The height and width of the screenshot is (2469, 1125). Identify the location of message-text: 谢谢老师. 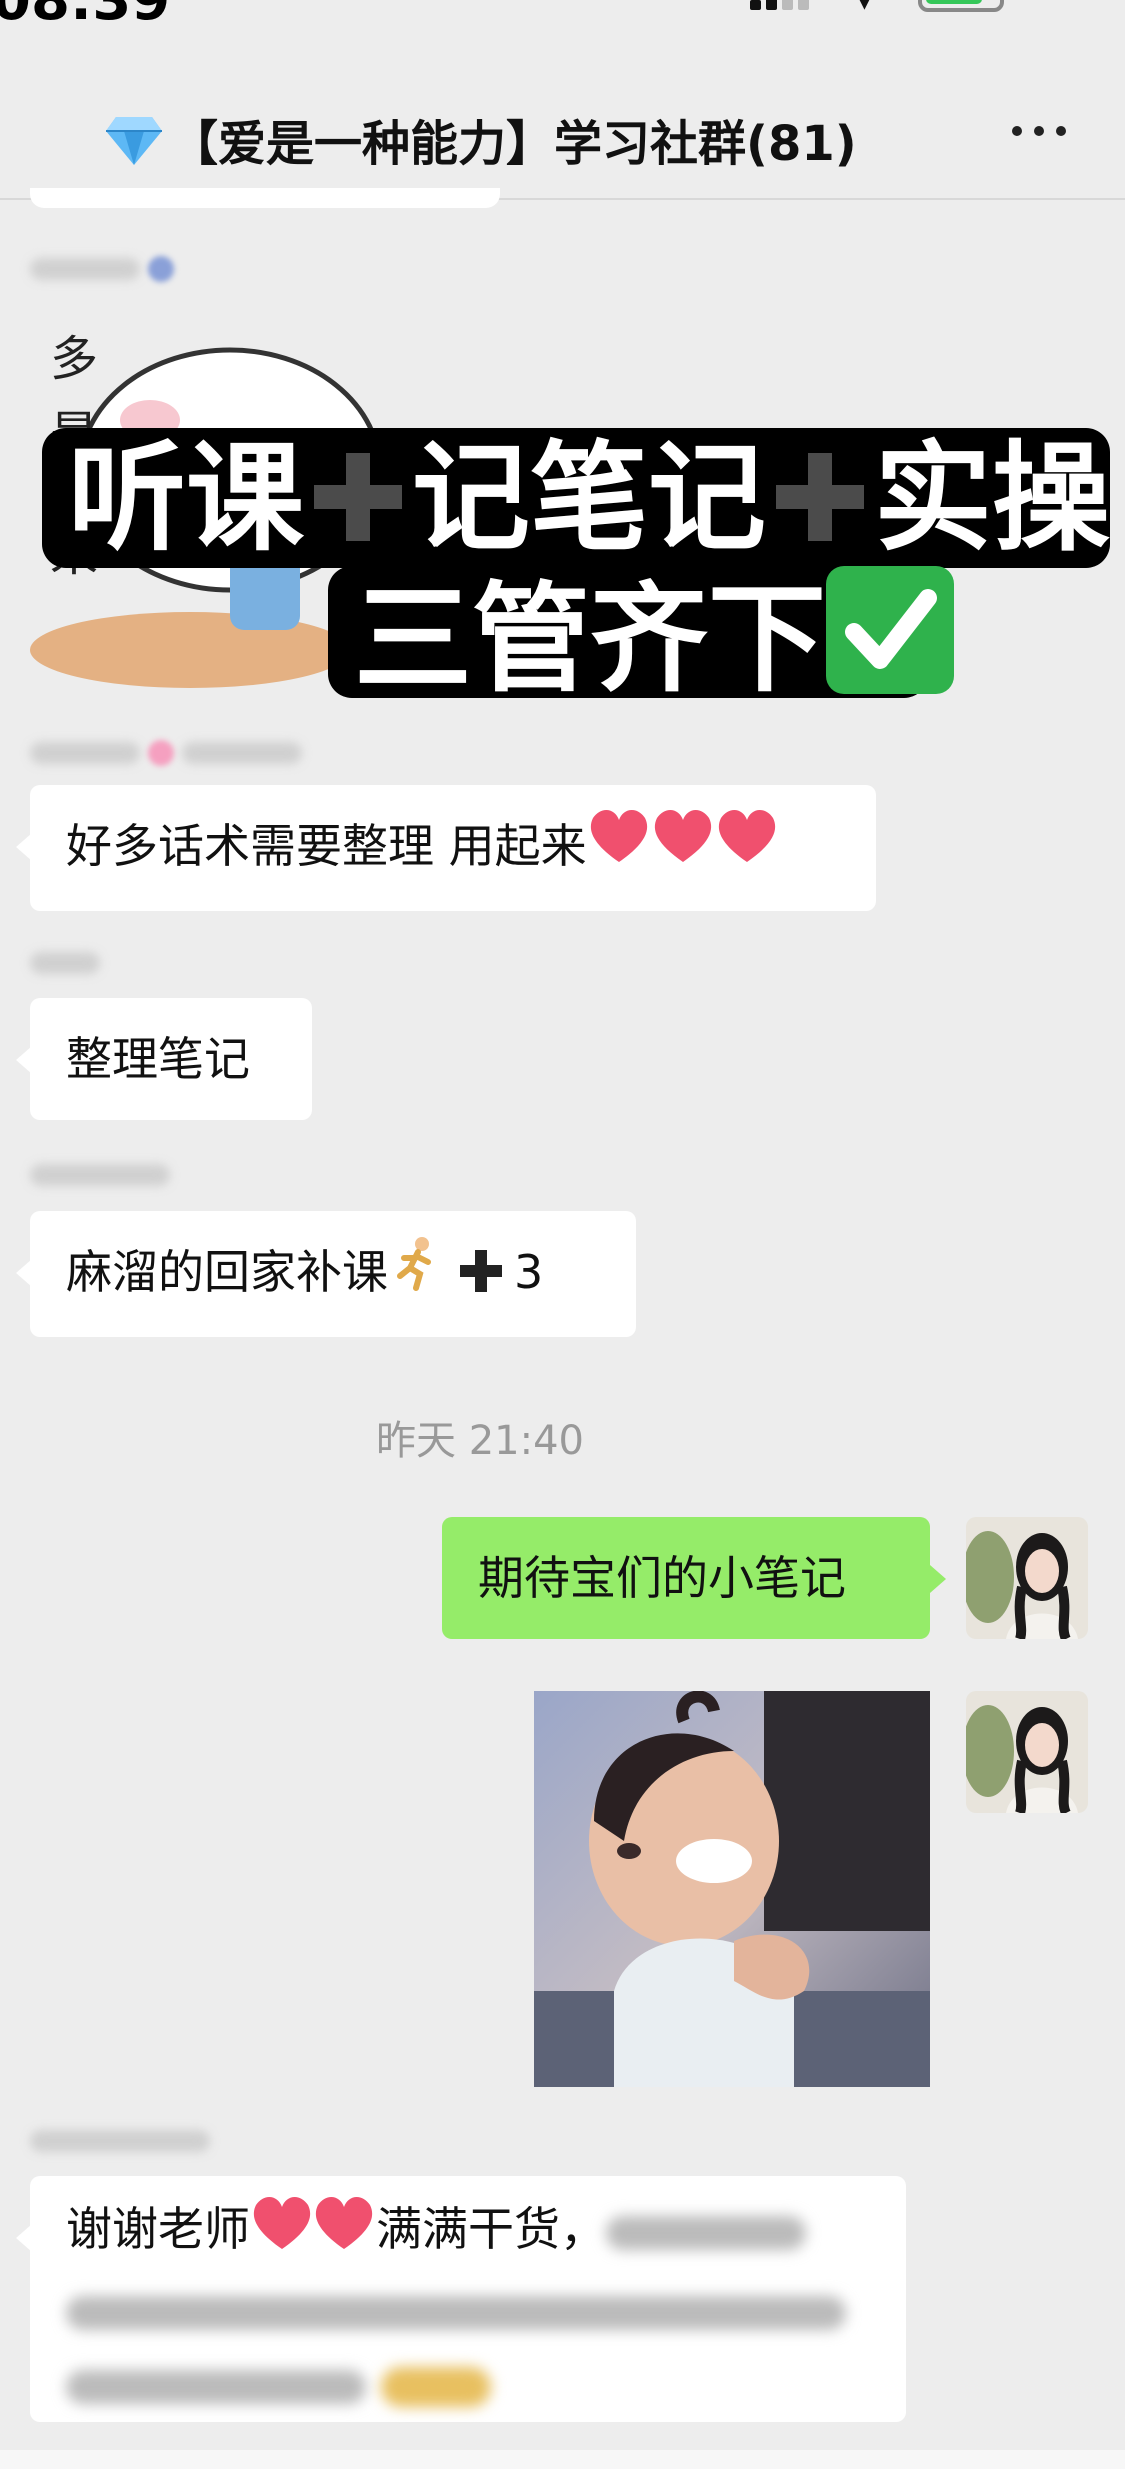
(158, 2229).